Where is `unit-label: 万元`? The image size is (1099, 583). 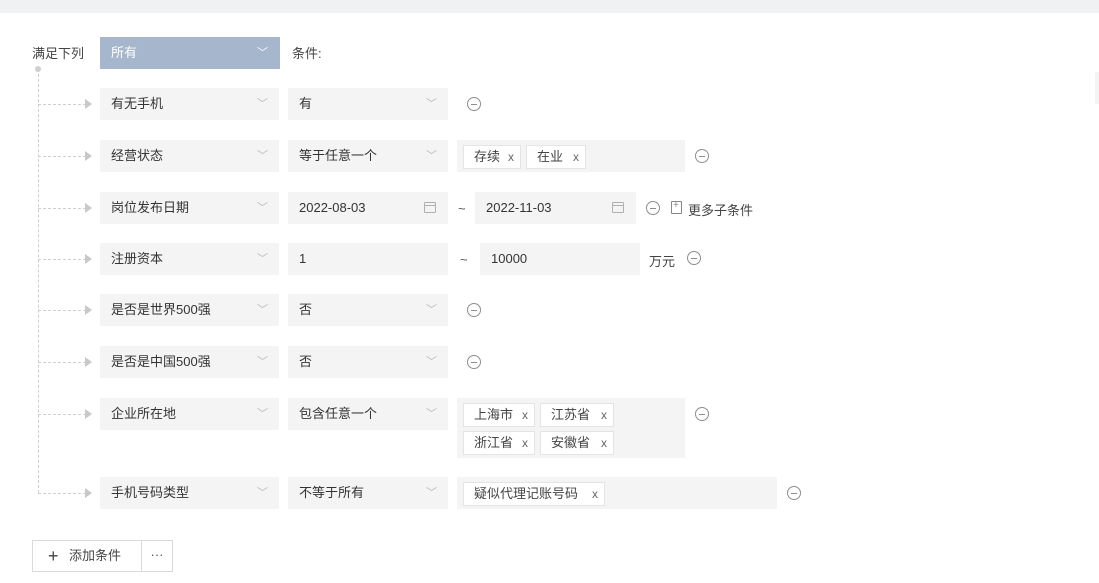 unit-label: 万元 is located at coordinates (662, 261).